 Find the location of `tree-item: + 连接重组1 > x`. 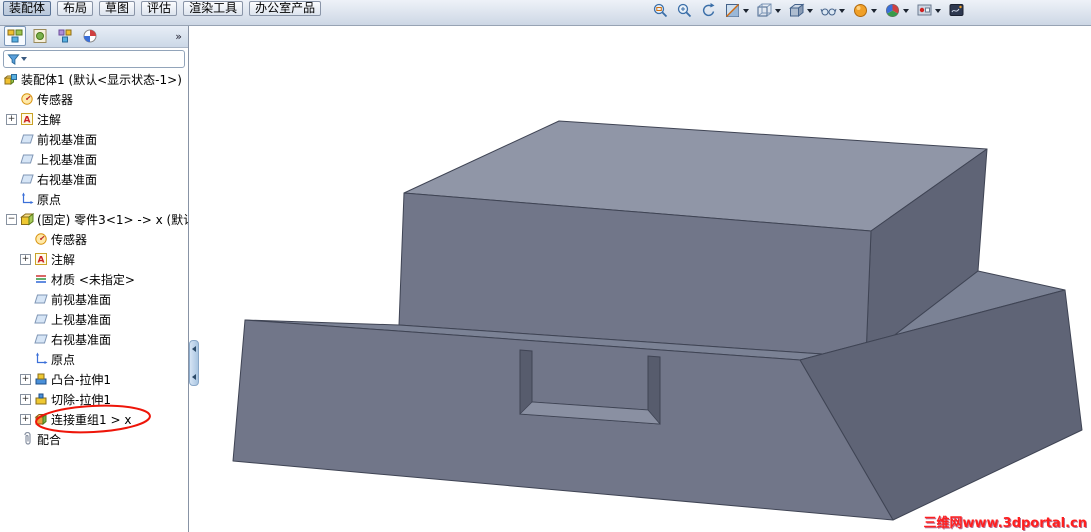

tree-item: + 连接重组1 > x is located at coordinates (94, 419).